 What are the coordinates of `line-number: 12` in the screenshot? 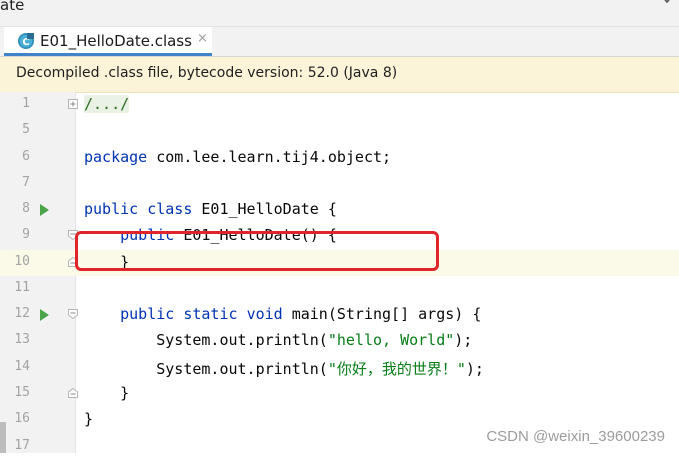 It's located at (22, 313).